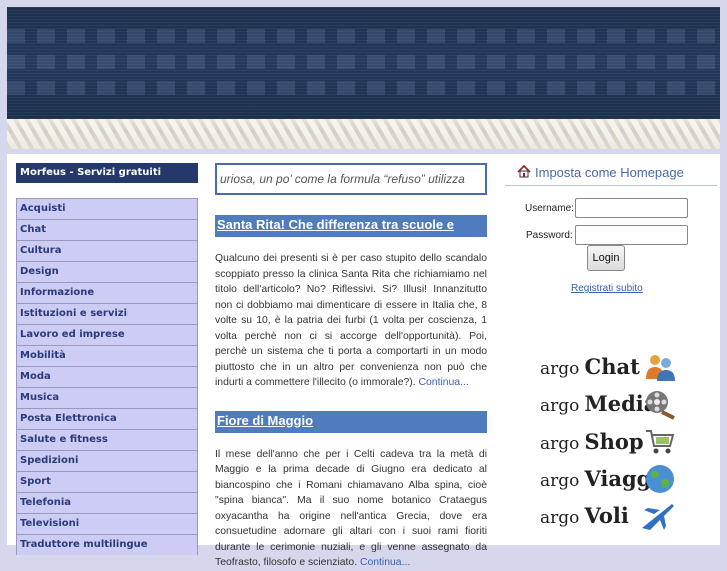 The image size is (727, 571). I want to click on house-icon, so click(524, 171).